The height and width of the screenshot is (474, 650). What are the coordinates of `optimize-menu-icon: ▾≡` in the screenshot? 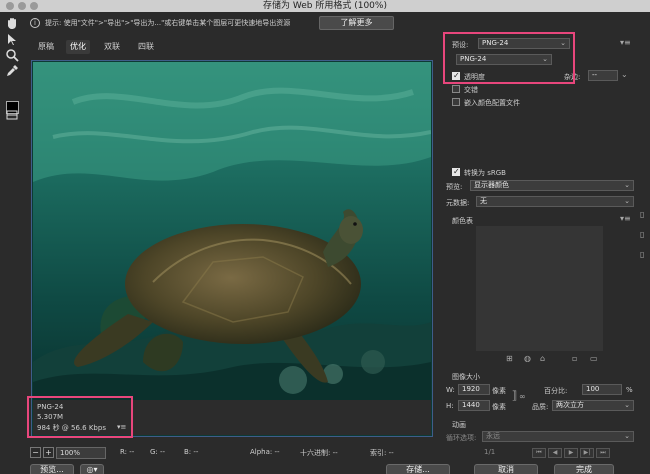 It's located at (625, 42).